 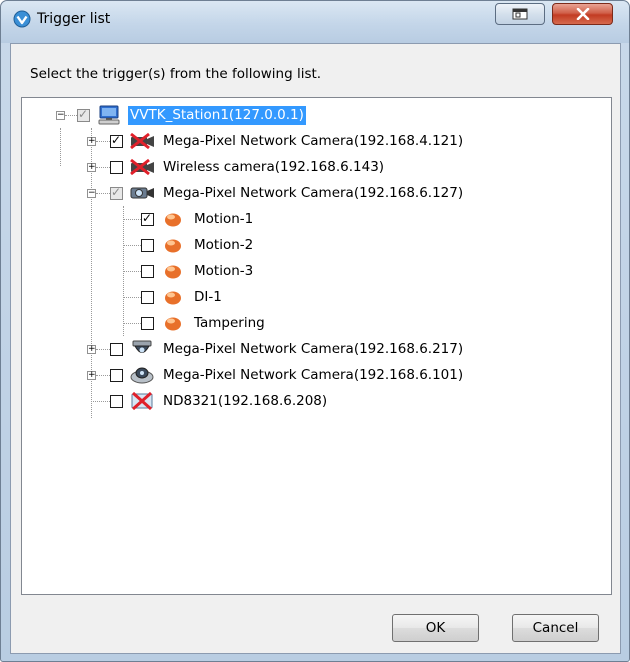 I want to click on trigger-label: Tampering, so click(x=229, y=322).